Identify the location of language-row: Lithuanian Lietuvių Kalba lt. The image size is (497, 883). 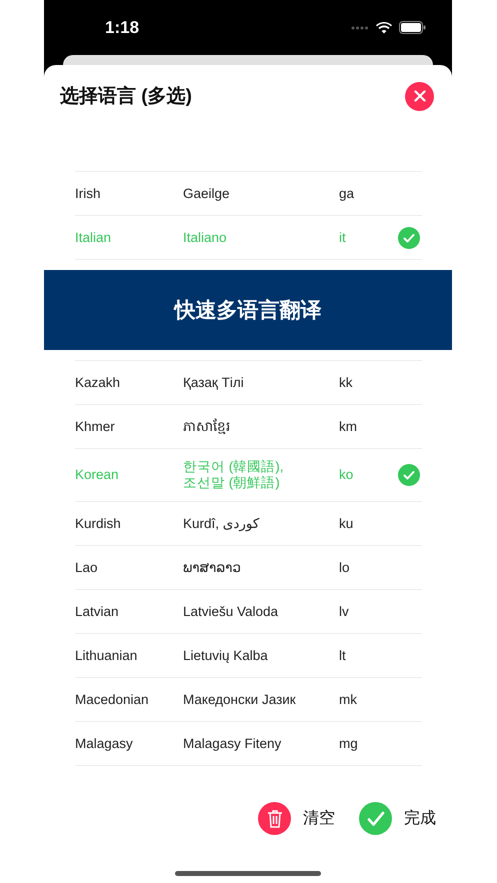
(248, 655).